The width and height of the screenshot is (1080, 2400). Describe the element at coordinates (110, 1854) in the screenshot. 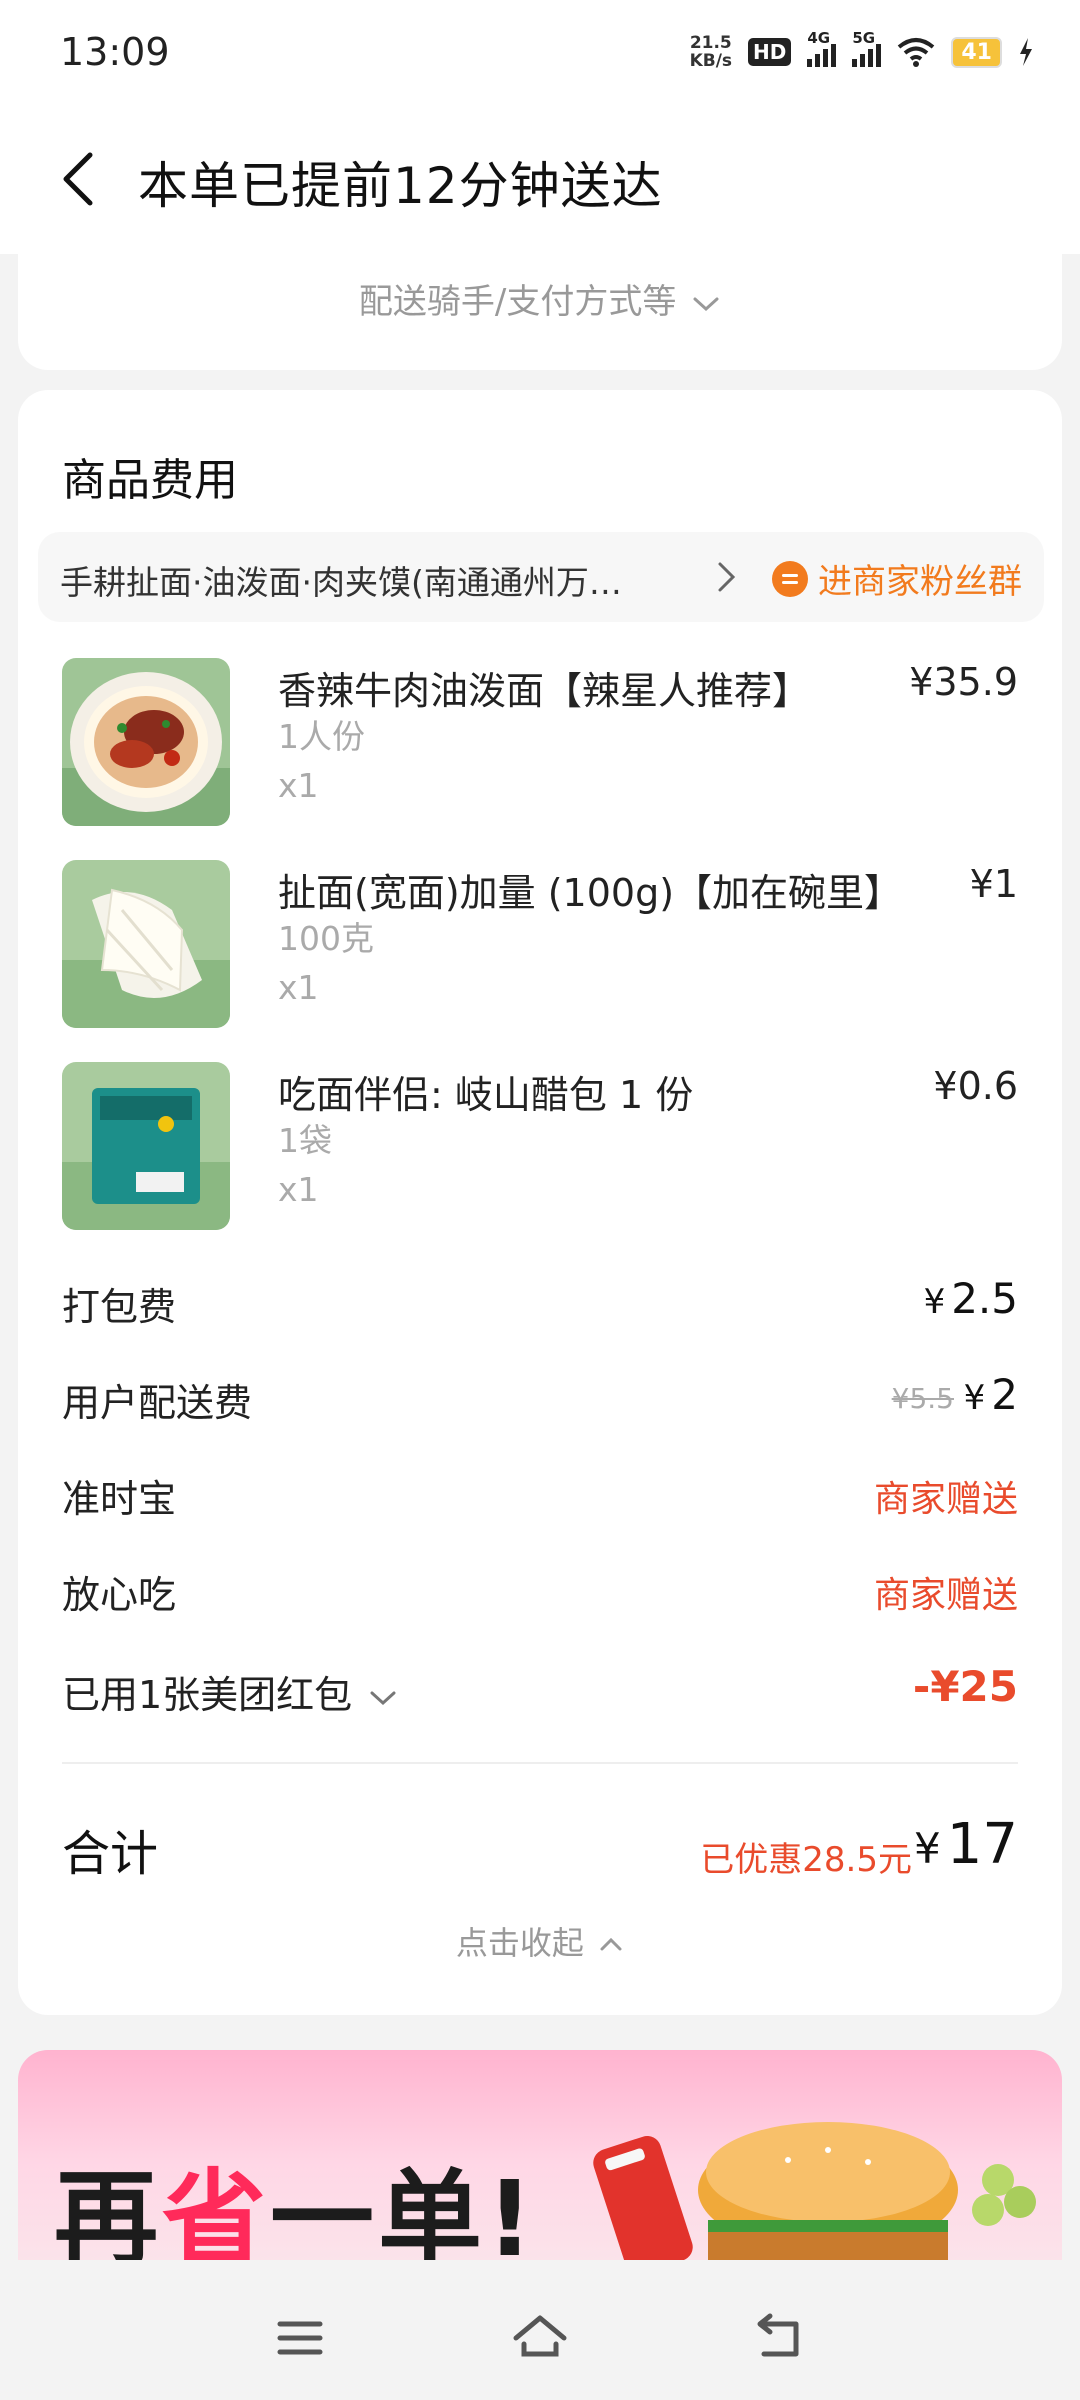

I see `total-label: 合计` at that location.